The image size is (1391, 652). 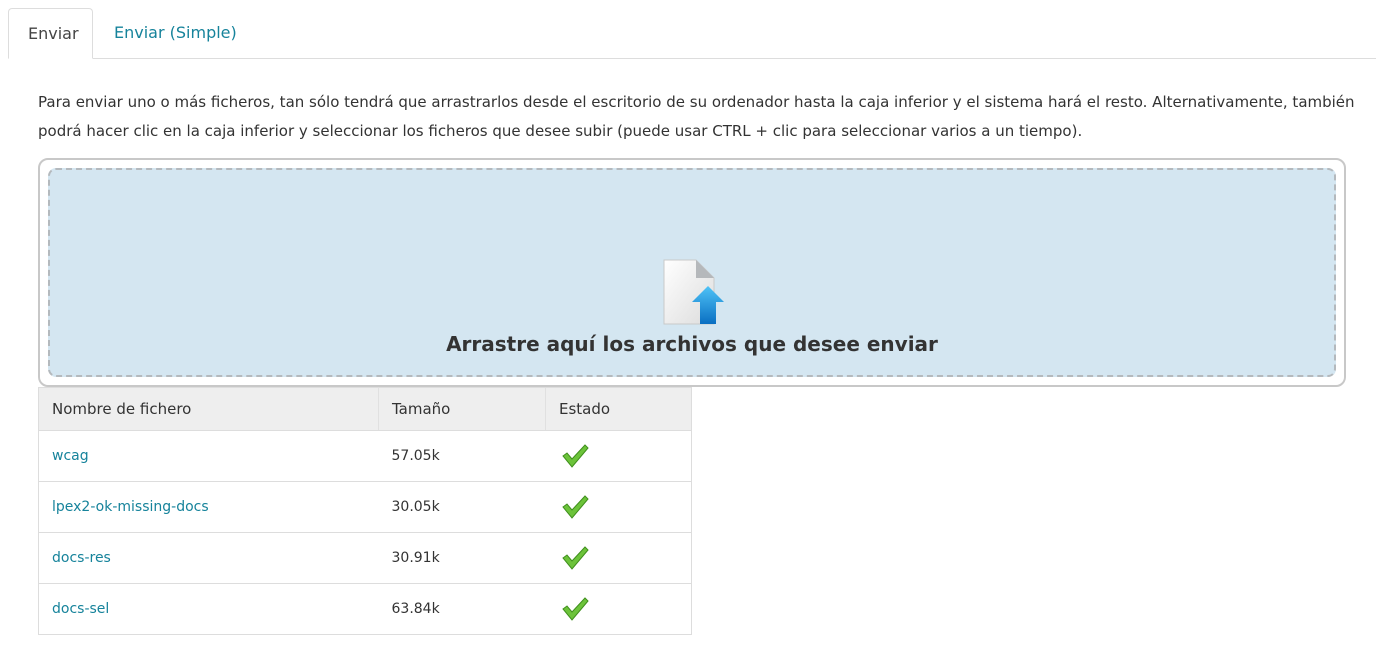 I want to click on table-header-row: Nombre de fichero Tamaño Estado, so click(x=365, y=409).